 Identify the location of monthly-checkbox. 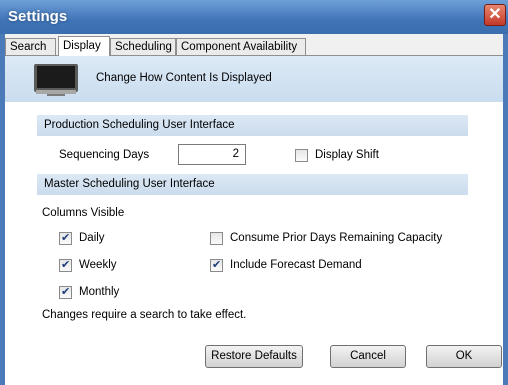
(65, 292).